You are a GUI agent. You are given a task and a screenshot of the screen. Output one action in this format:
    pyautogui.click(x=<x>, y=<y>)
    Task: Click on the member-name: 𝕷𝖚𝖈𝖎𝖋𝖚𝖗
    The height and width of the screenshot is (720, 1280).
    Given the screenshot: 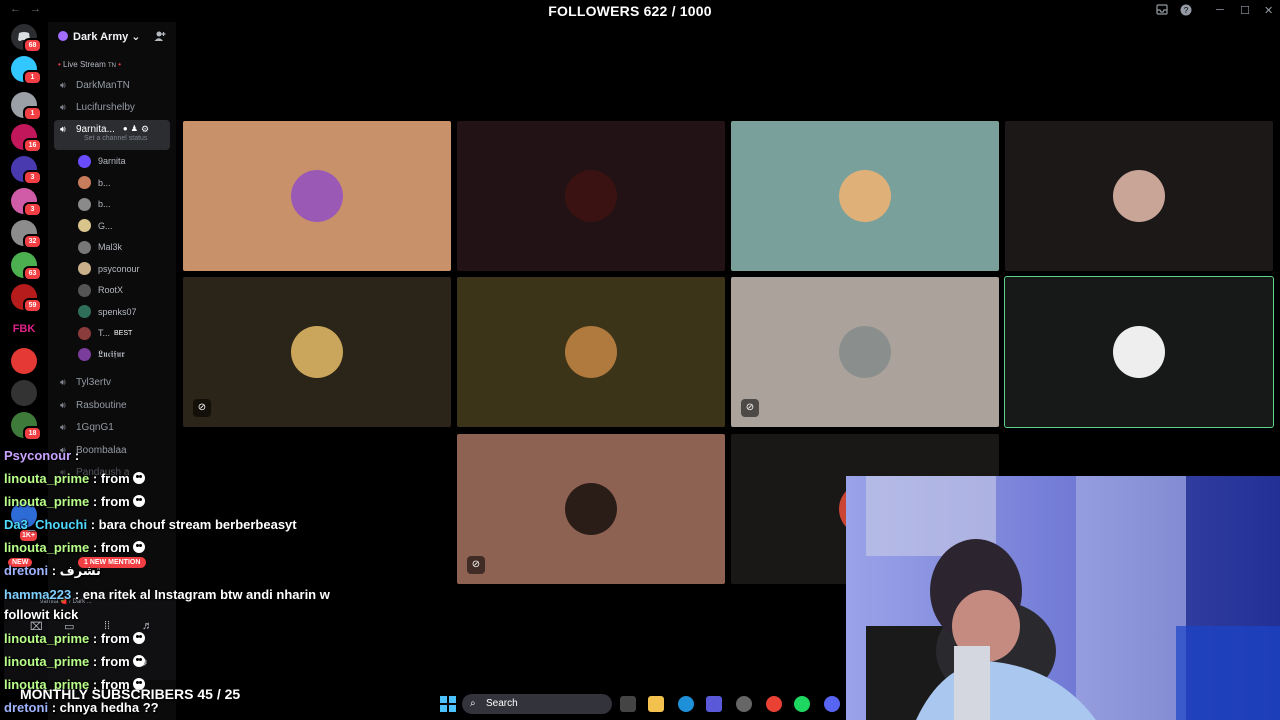 What is the action you would take?
    pyautogui.click(x=111, y=354)
    